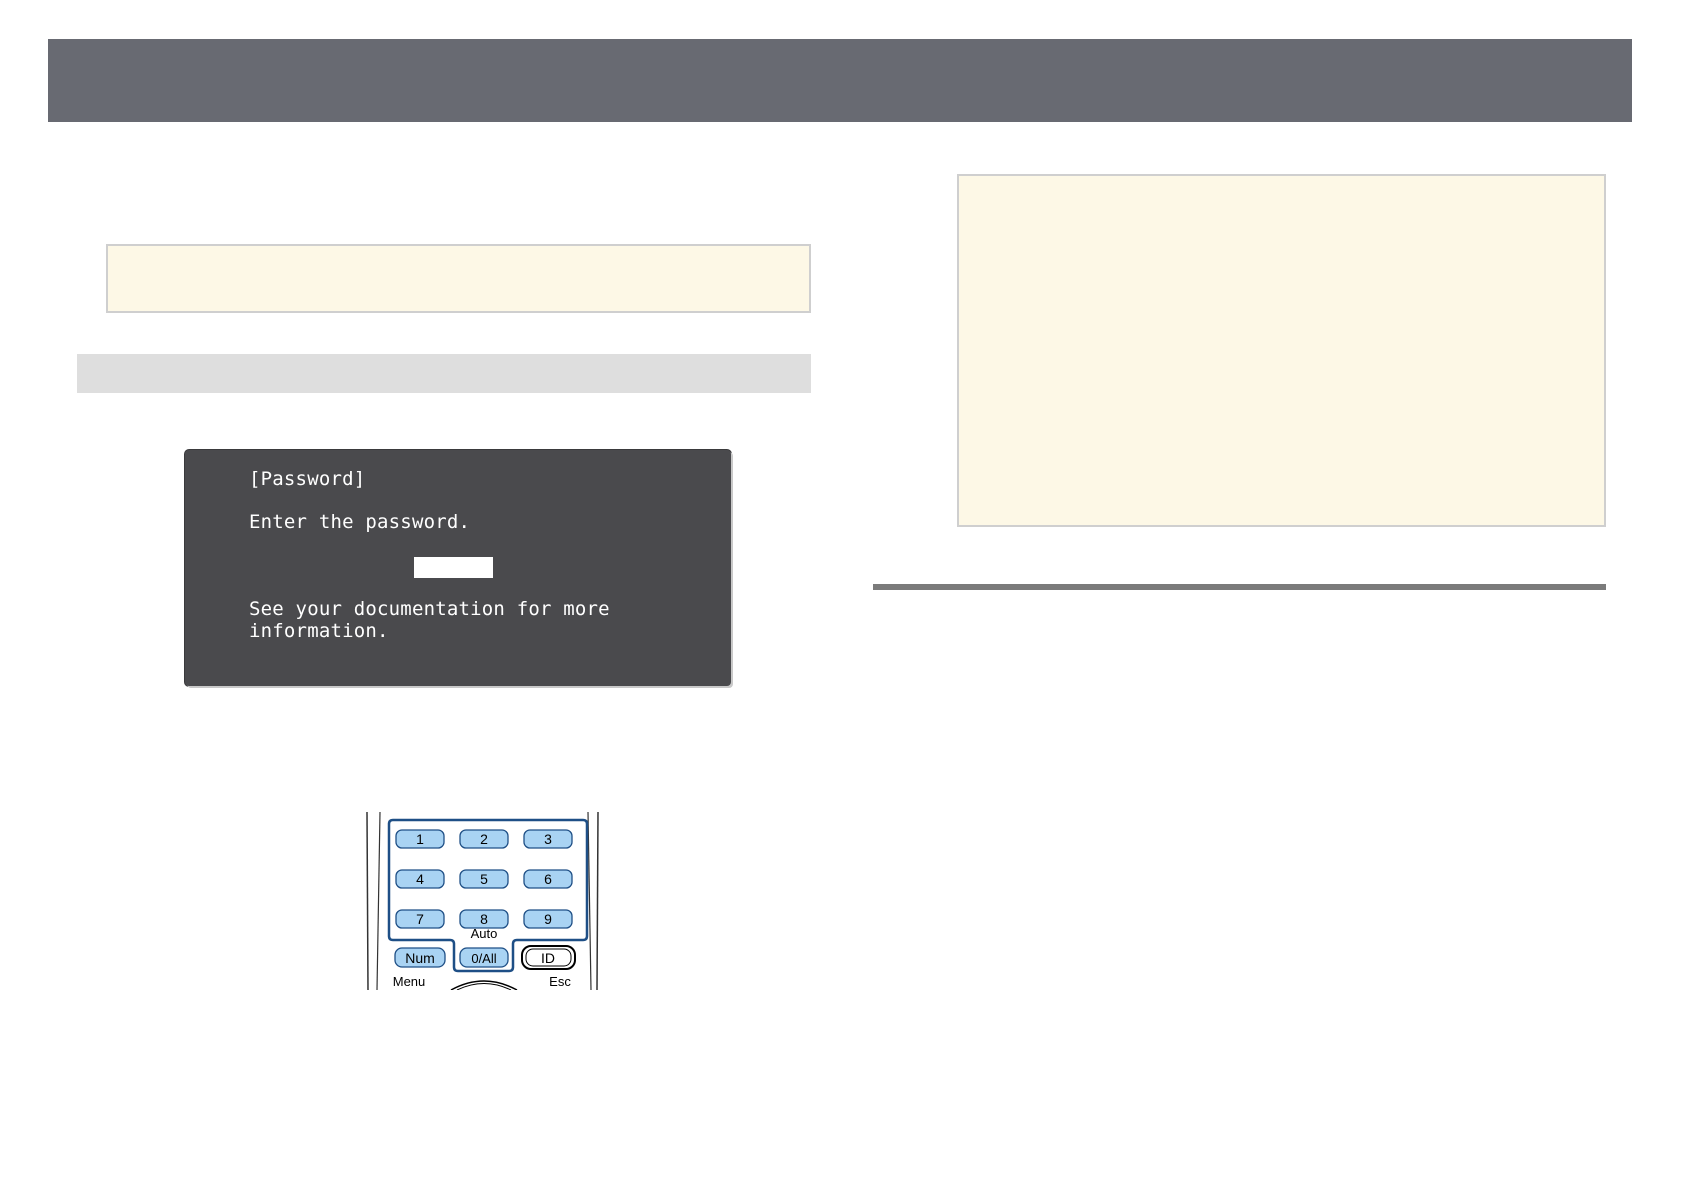 Image resolution: width=1684 pixels, height=1190 pixels. I want to click on auto-label: Auto, so click(484, 933).